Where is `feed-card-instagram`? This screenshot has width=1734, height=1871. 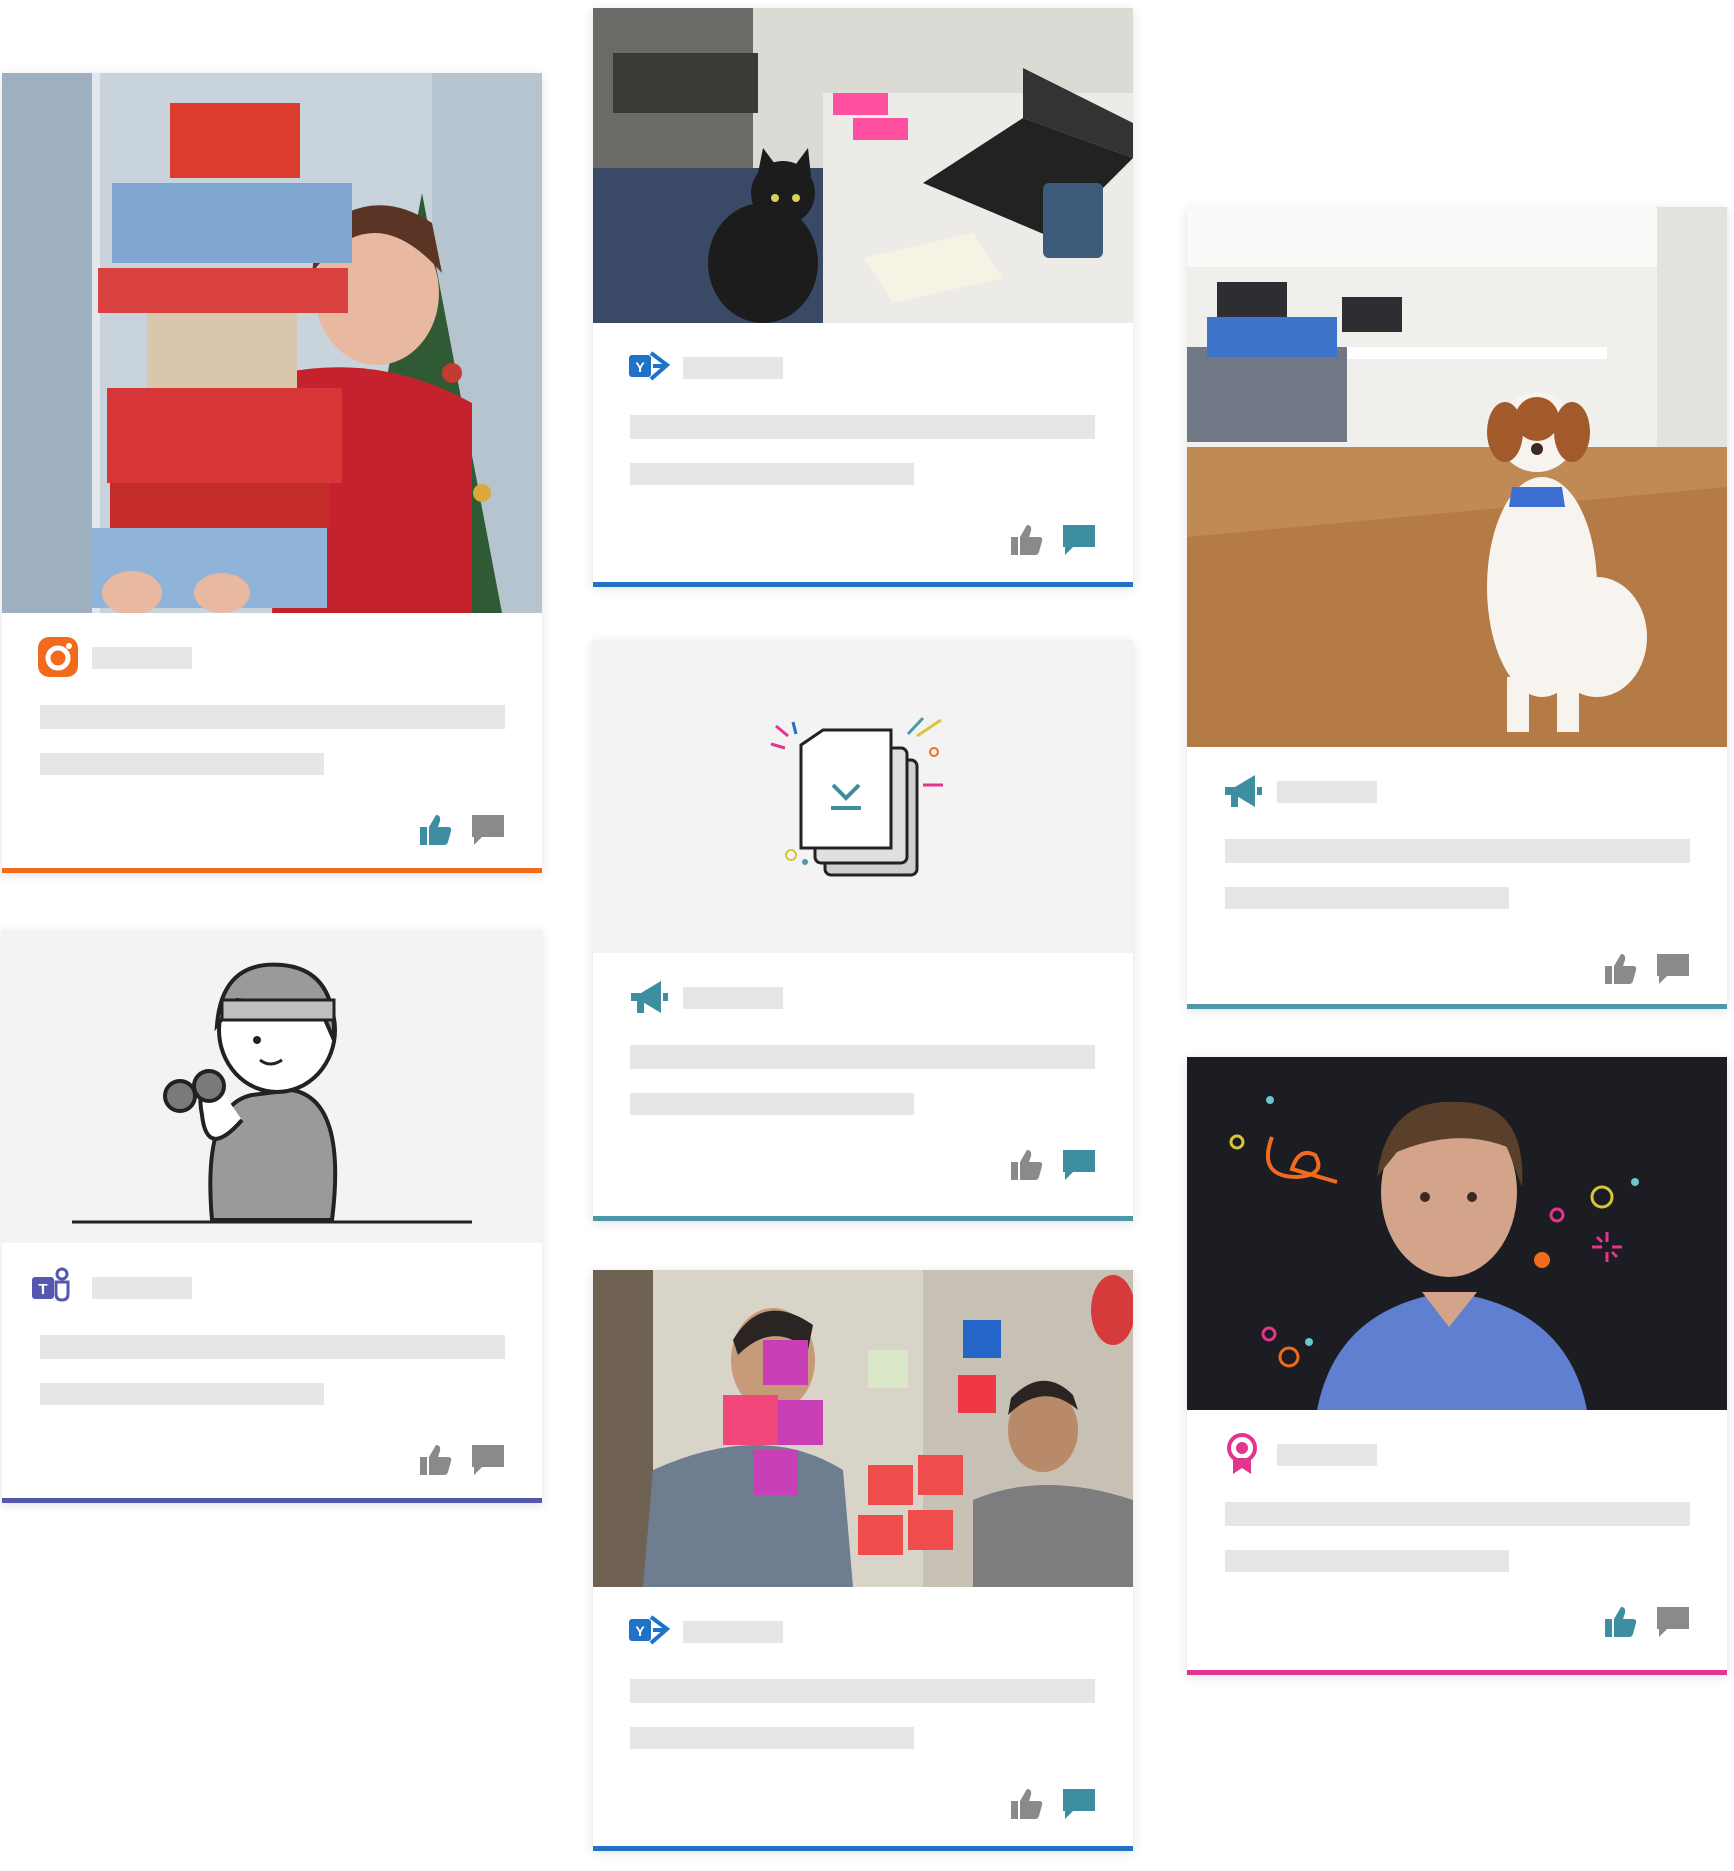 feed-card-instagram is located at coordinates (272, 473).